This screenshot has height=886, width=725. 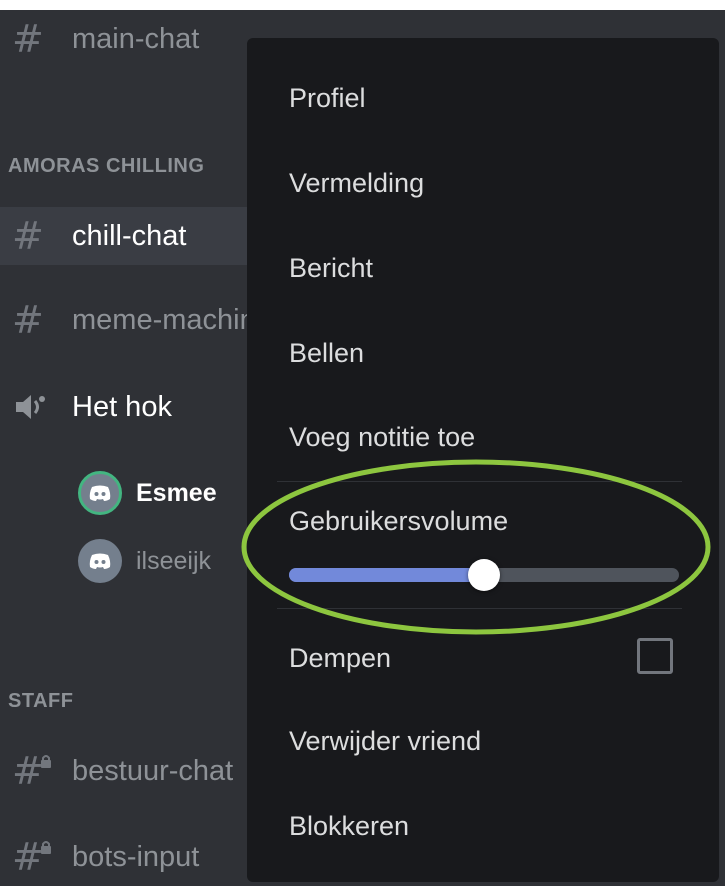 I want to click on category-amoras-chilling: AMORAS CHILLING, so click(x=106, y=166).